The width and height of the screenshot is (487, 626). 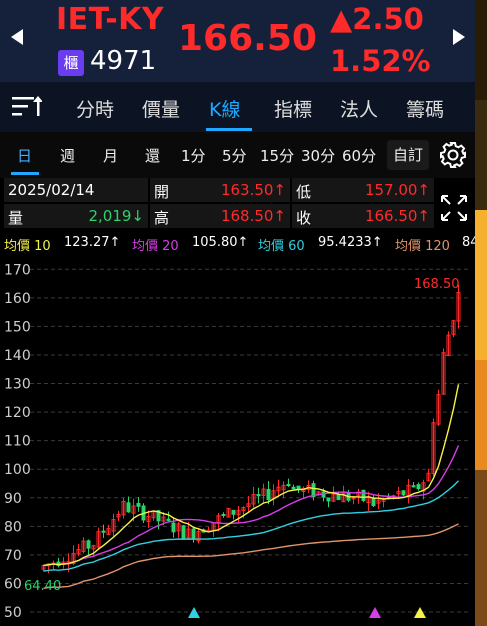 I want to click on price-change: ▲2.50, so click(x=377, y=19).